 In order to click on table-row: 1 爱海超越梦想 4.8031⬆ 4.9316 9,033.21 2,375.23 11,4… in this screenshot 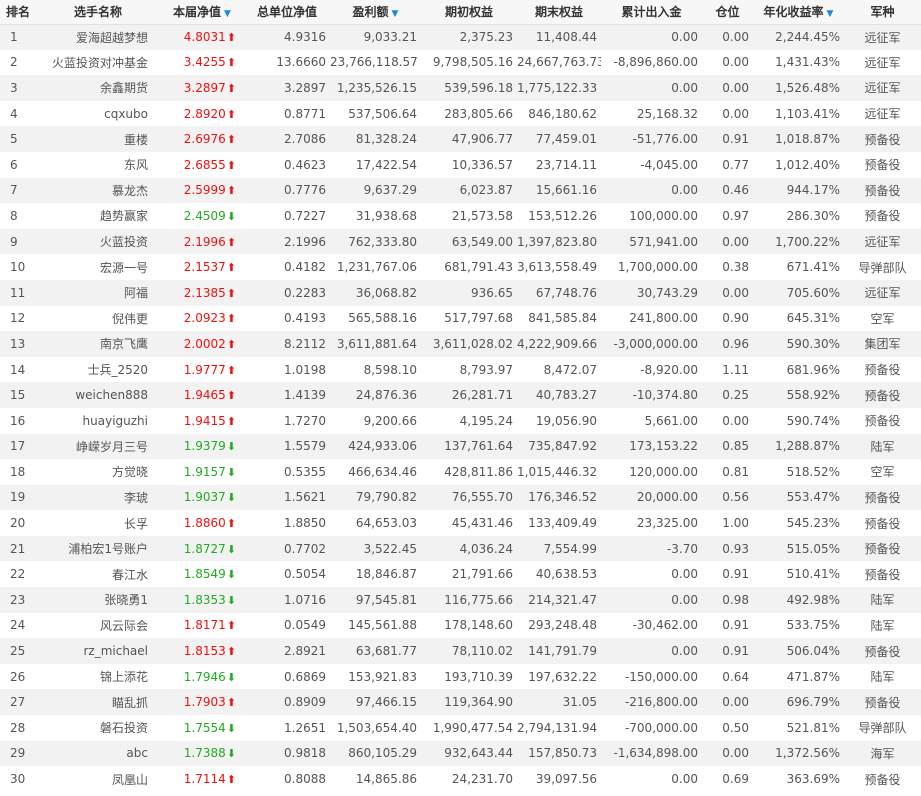, I will do `click(460, 37)`.